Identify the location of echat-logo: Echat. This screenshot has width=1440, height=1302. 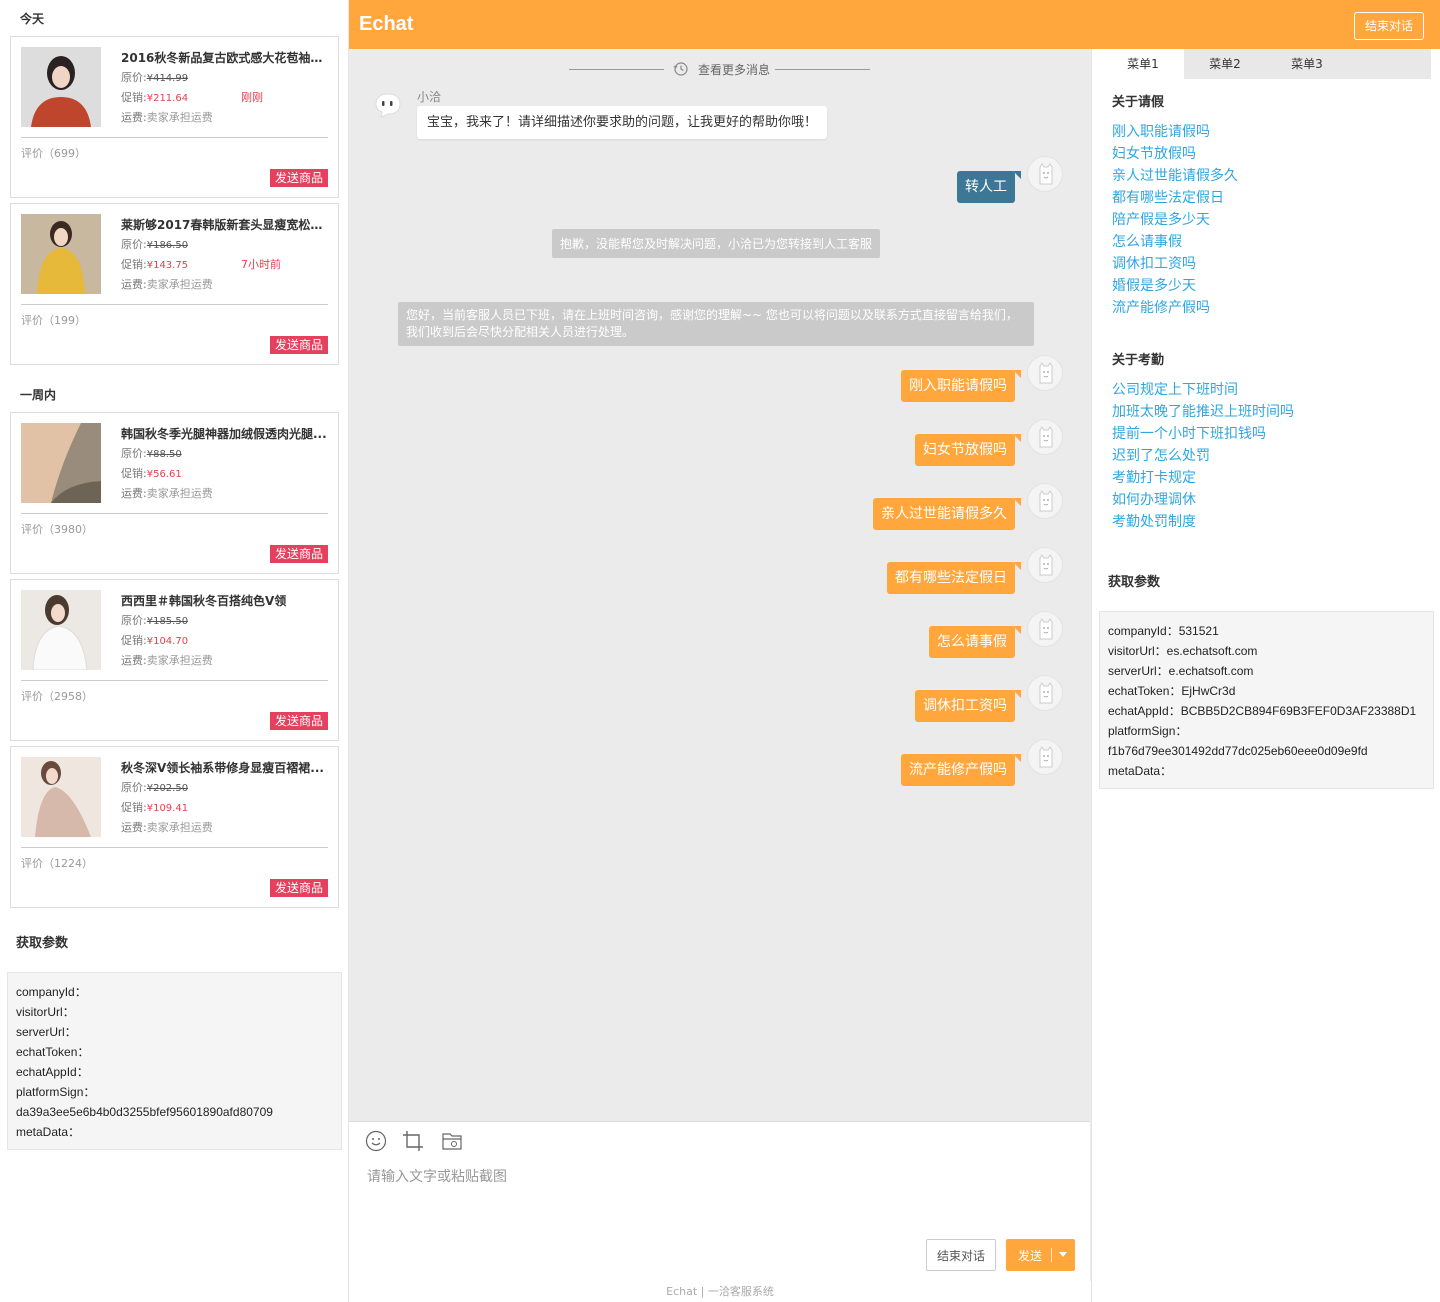
(386, 24).